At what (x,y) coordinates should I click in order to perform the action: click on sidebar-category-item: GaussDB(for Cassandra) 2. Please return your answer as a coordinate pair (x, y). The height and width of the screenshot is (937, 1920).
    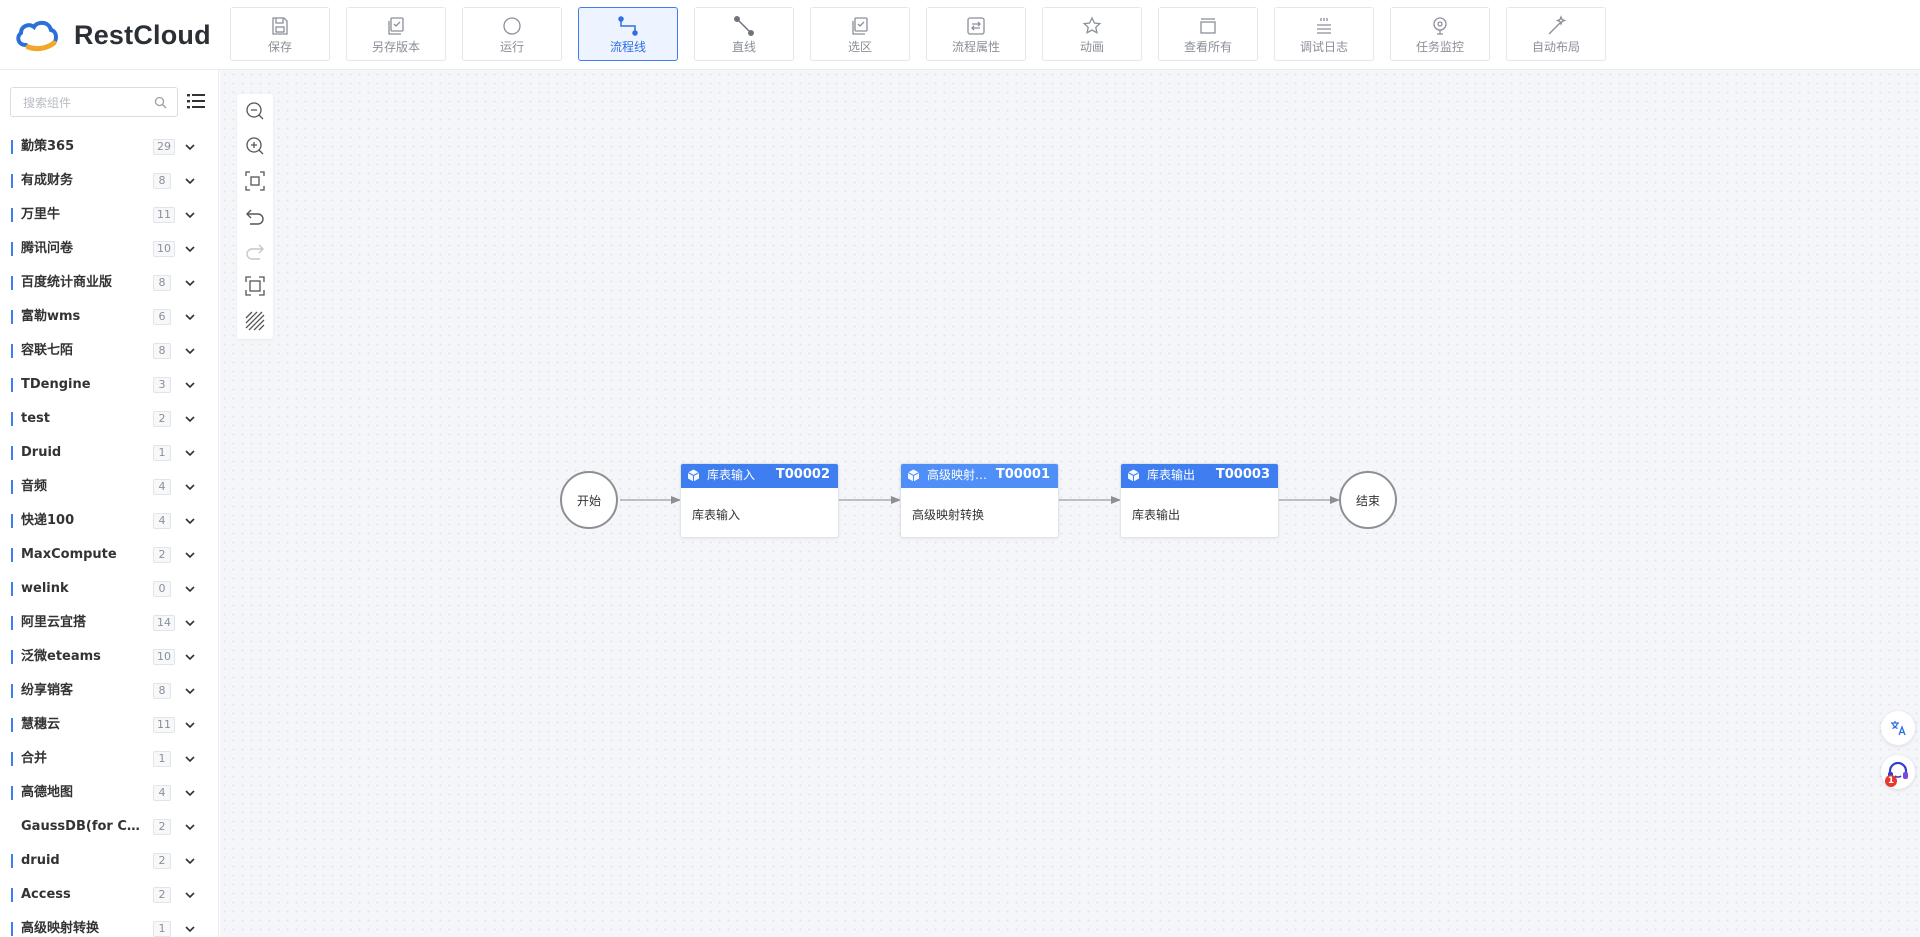
    Looking at the image, I should click on (109, 827).